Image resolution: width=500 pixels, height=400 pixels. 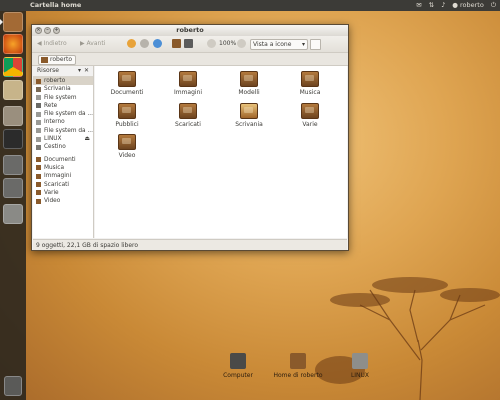 I want to click on minimize-window-button: –, so click(x=47, y=30).